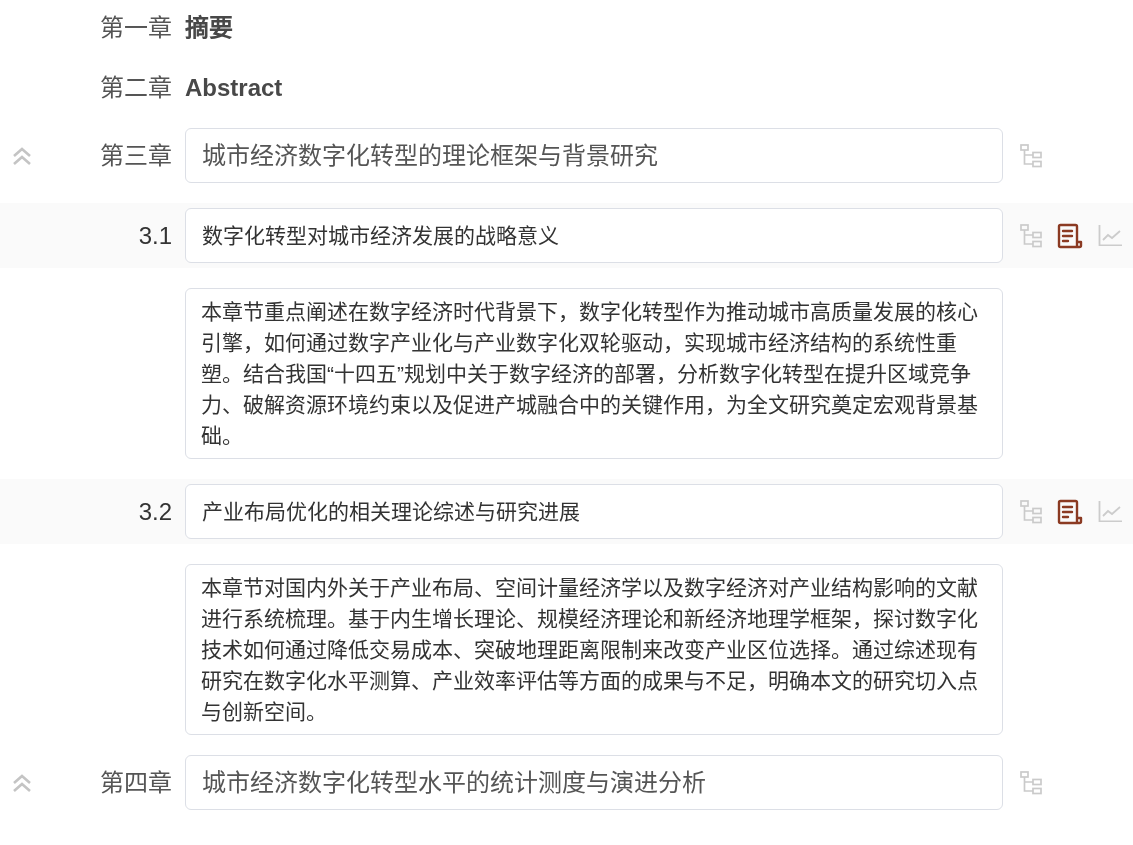 The image size is (1133, 845). Describe the element at coordinates (155, 235) in the screenshot. I see `section-number: 3.1` at that location.